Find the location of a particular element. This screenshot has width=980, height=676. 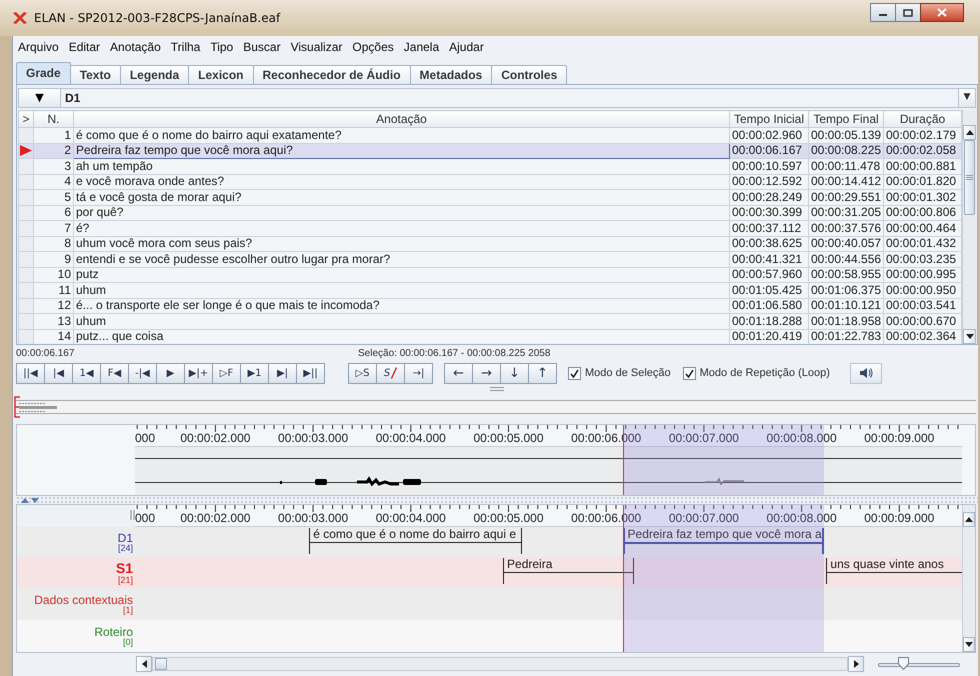

navigation-button: ↑ is located at coordinates (542, 373).